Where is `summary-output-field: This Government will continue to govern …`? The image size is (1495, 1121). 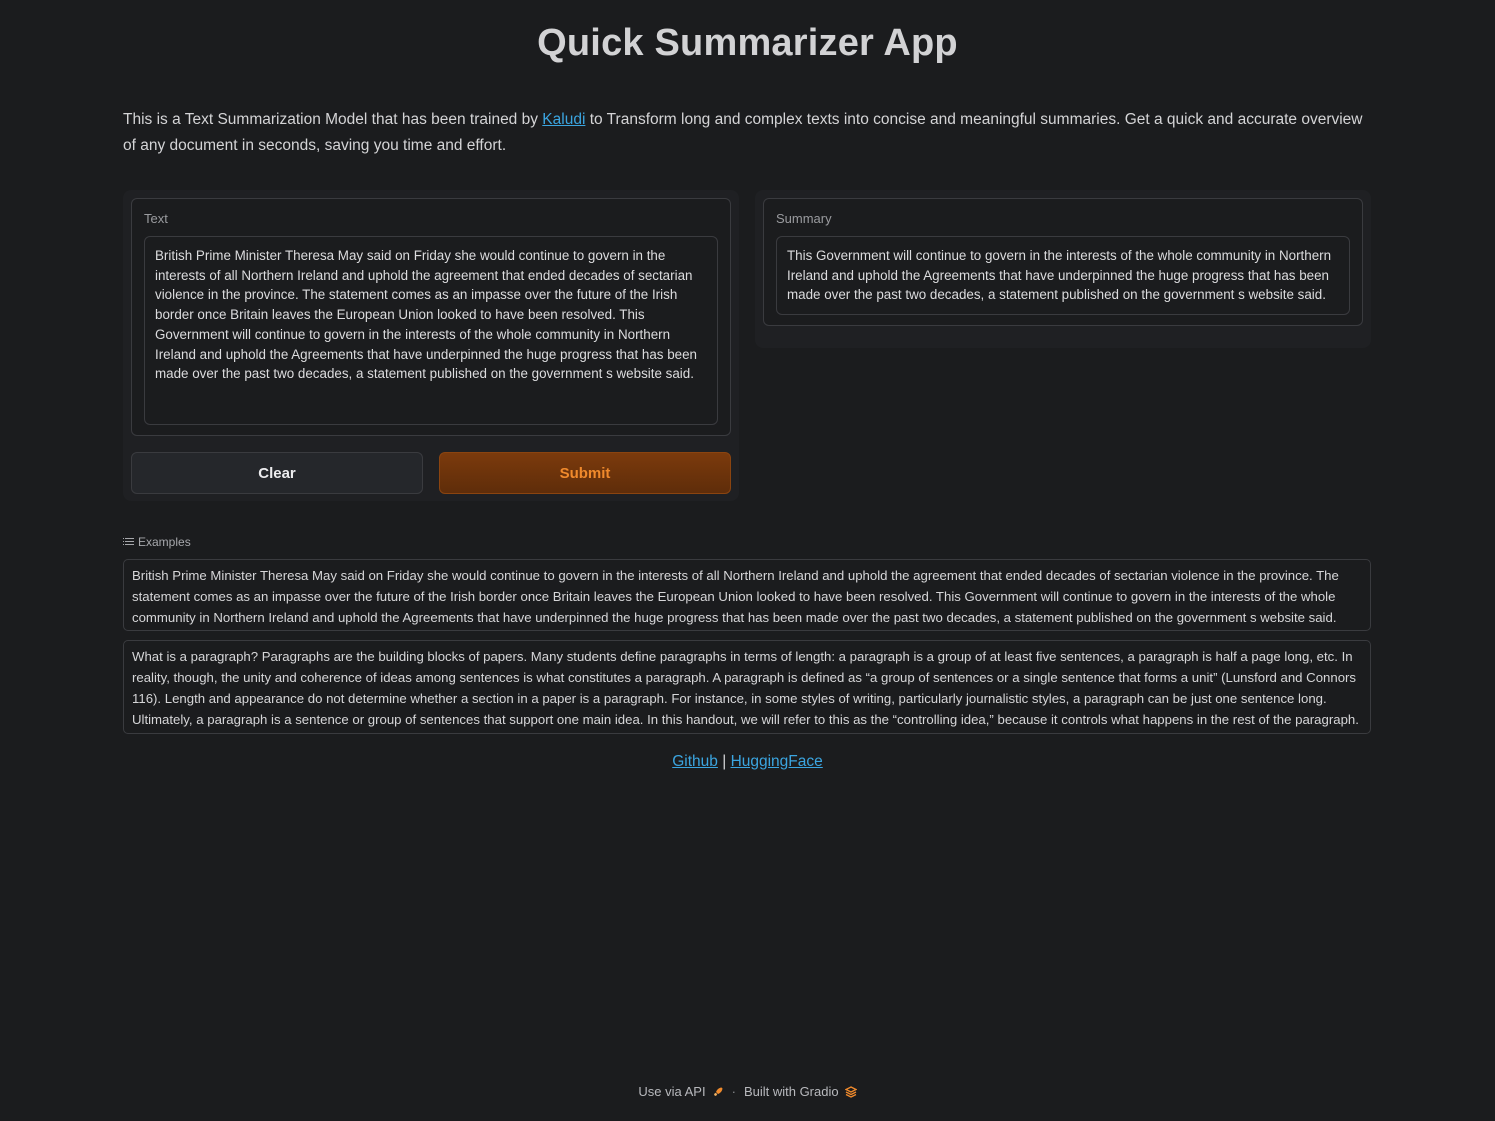 summary-output-field: This Government will continue to govern … is located at coordinates (1063, 275).